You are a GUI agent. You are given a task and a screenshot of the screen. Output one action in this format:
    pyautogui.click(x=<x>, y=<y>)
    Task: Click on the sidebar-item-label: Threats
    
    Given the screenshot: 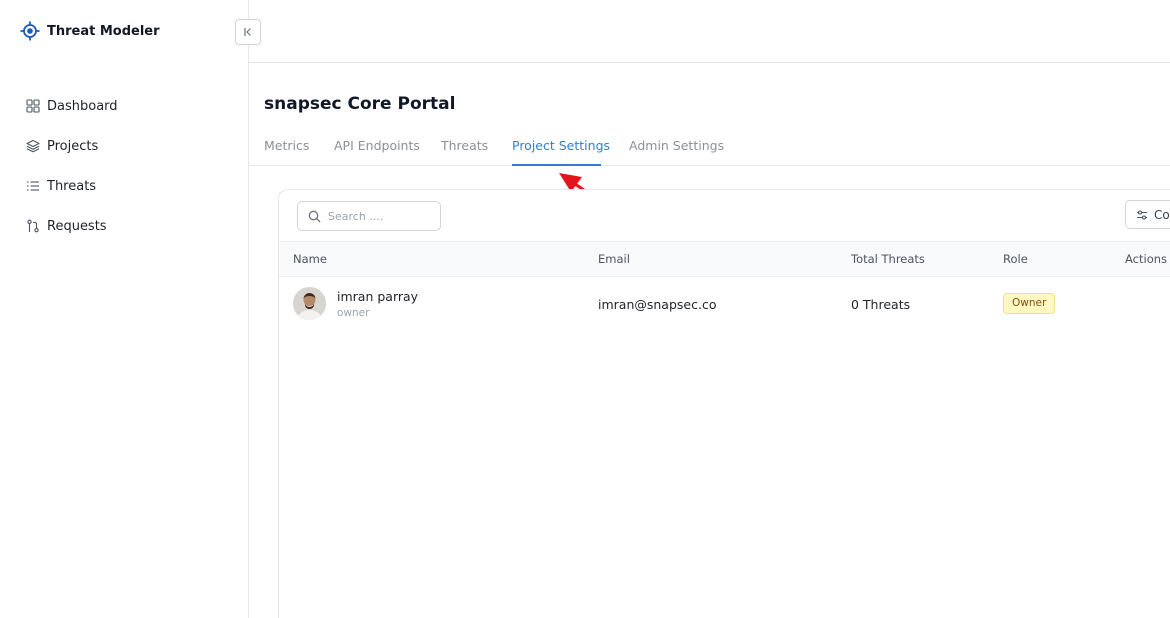 What is the action you would take?
    pyautogui.click(x=72, y=186)
    